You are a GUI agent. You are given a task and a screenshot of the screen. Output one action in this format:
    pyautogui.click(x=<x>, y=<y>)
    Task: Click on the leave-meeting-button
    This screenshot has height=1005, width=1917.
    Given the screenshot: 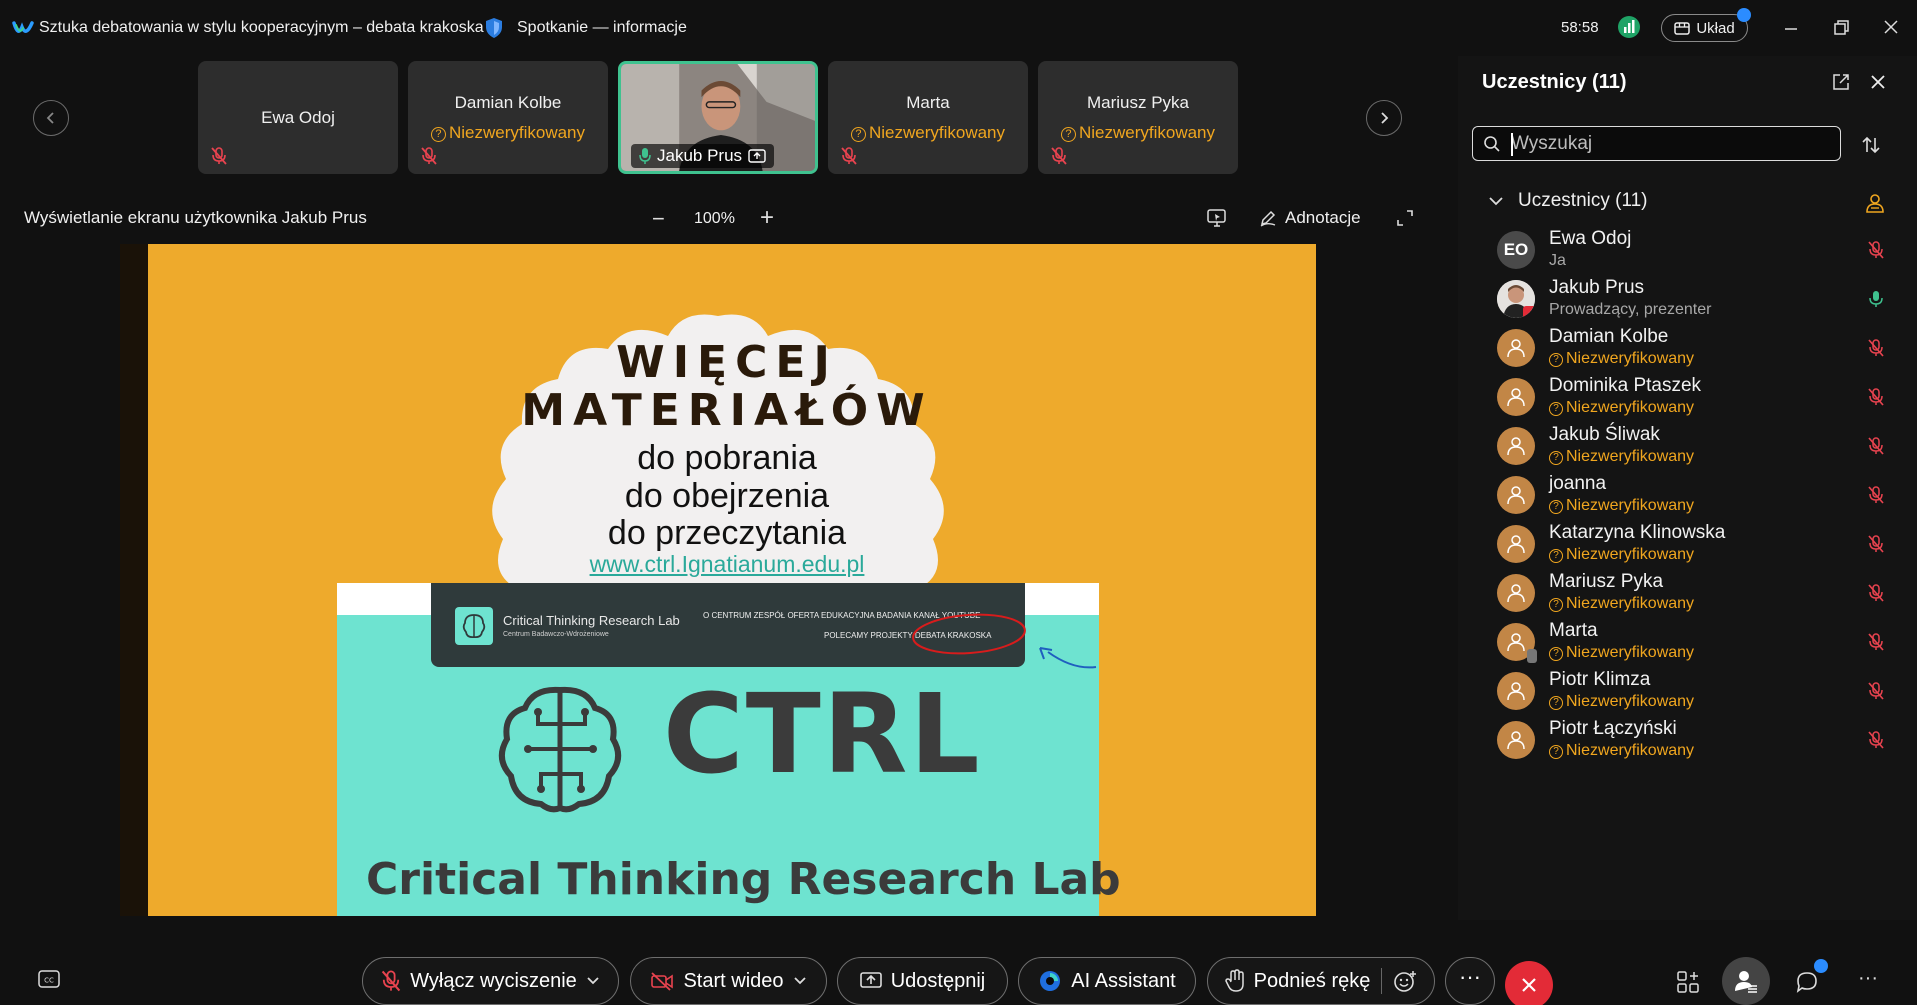 What is the action you would take?
    pyautogui.click(x=1529, y=983)
    